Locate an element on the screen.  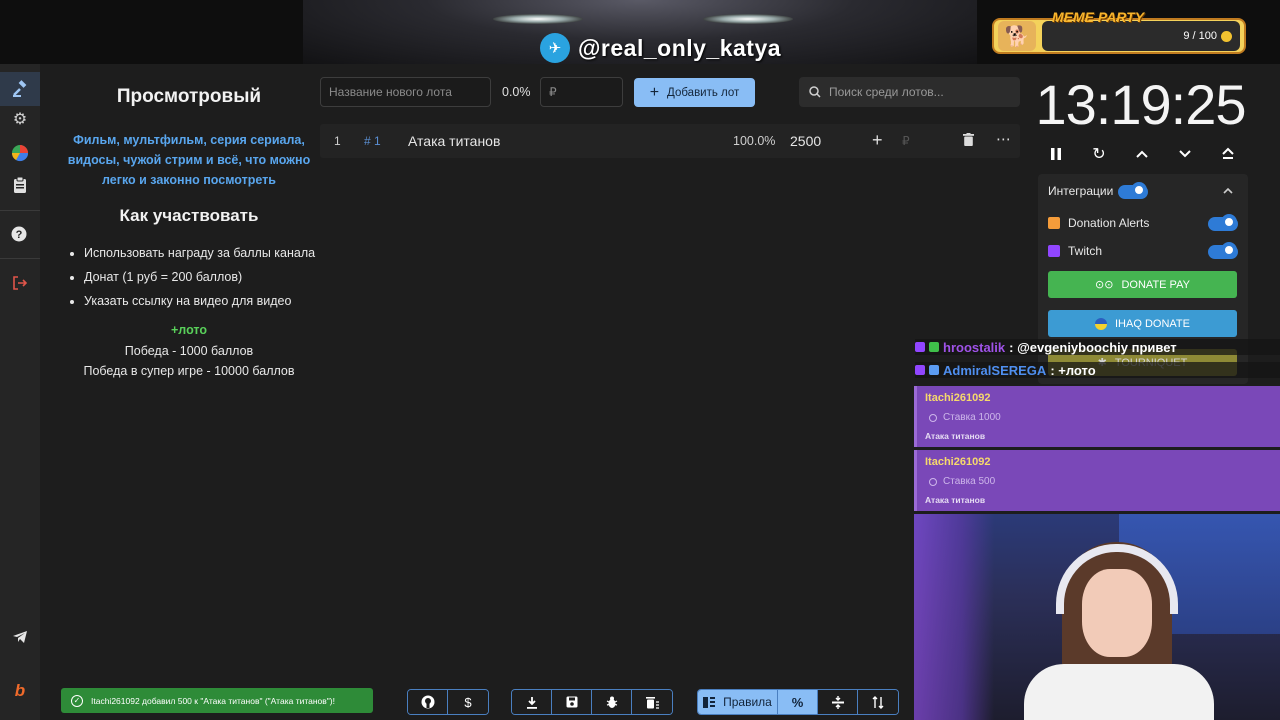
notice-bet-text: Ставка 500 is located at coordinates (969, 481).